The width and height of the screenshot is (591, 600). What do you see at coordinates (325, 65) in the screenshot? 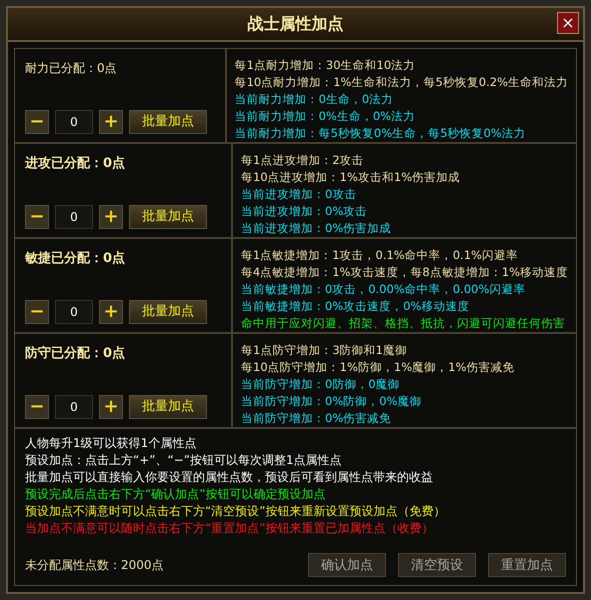
I see `stat-line: 每1点耐力增加：30生命和10法力` at bounding box center [325, 65].